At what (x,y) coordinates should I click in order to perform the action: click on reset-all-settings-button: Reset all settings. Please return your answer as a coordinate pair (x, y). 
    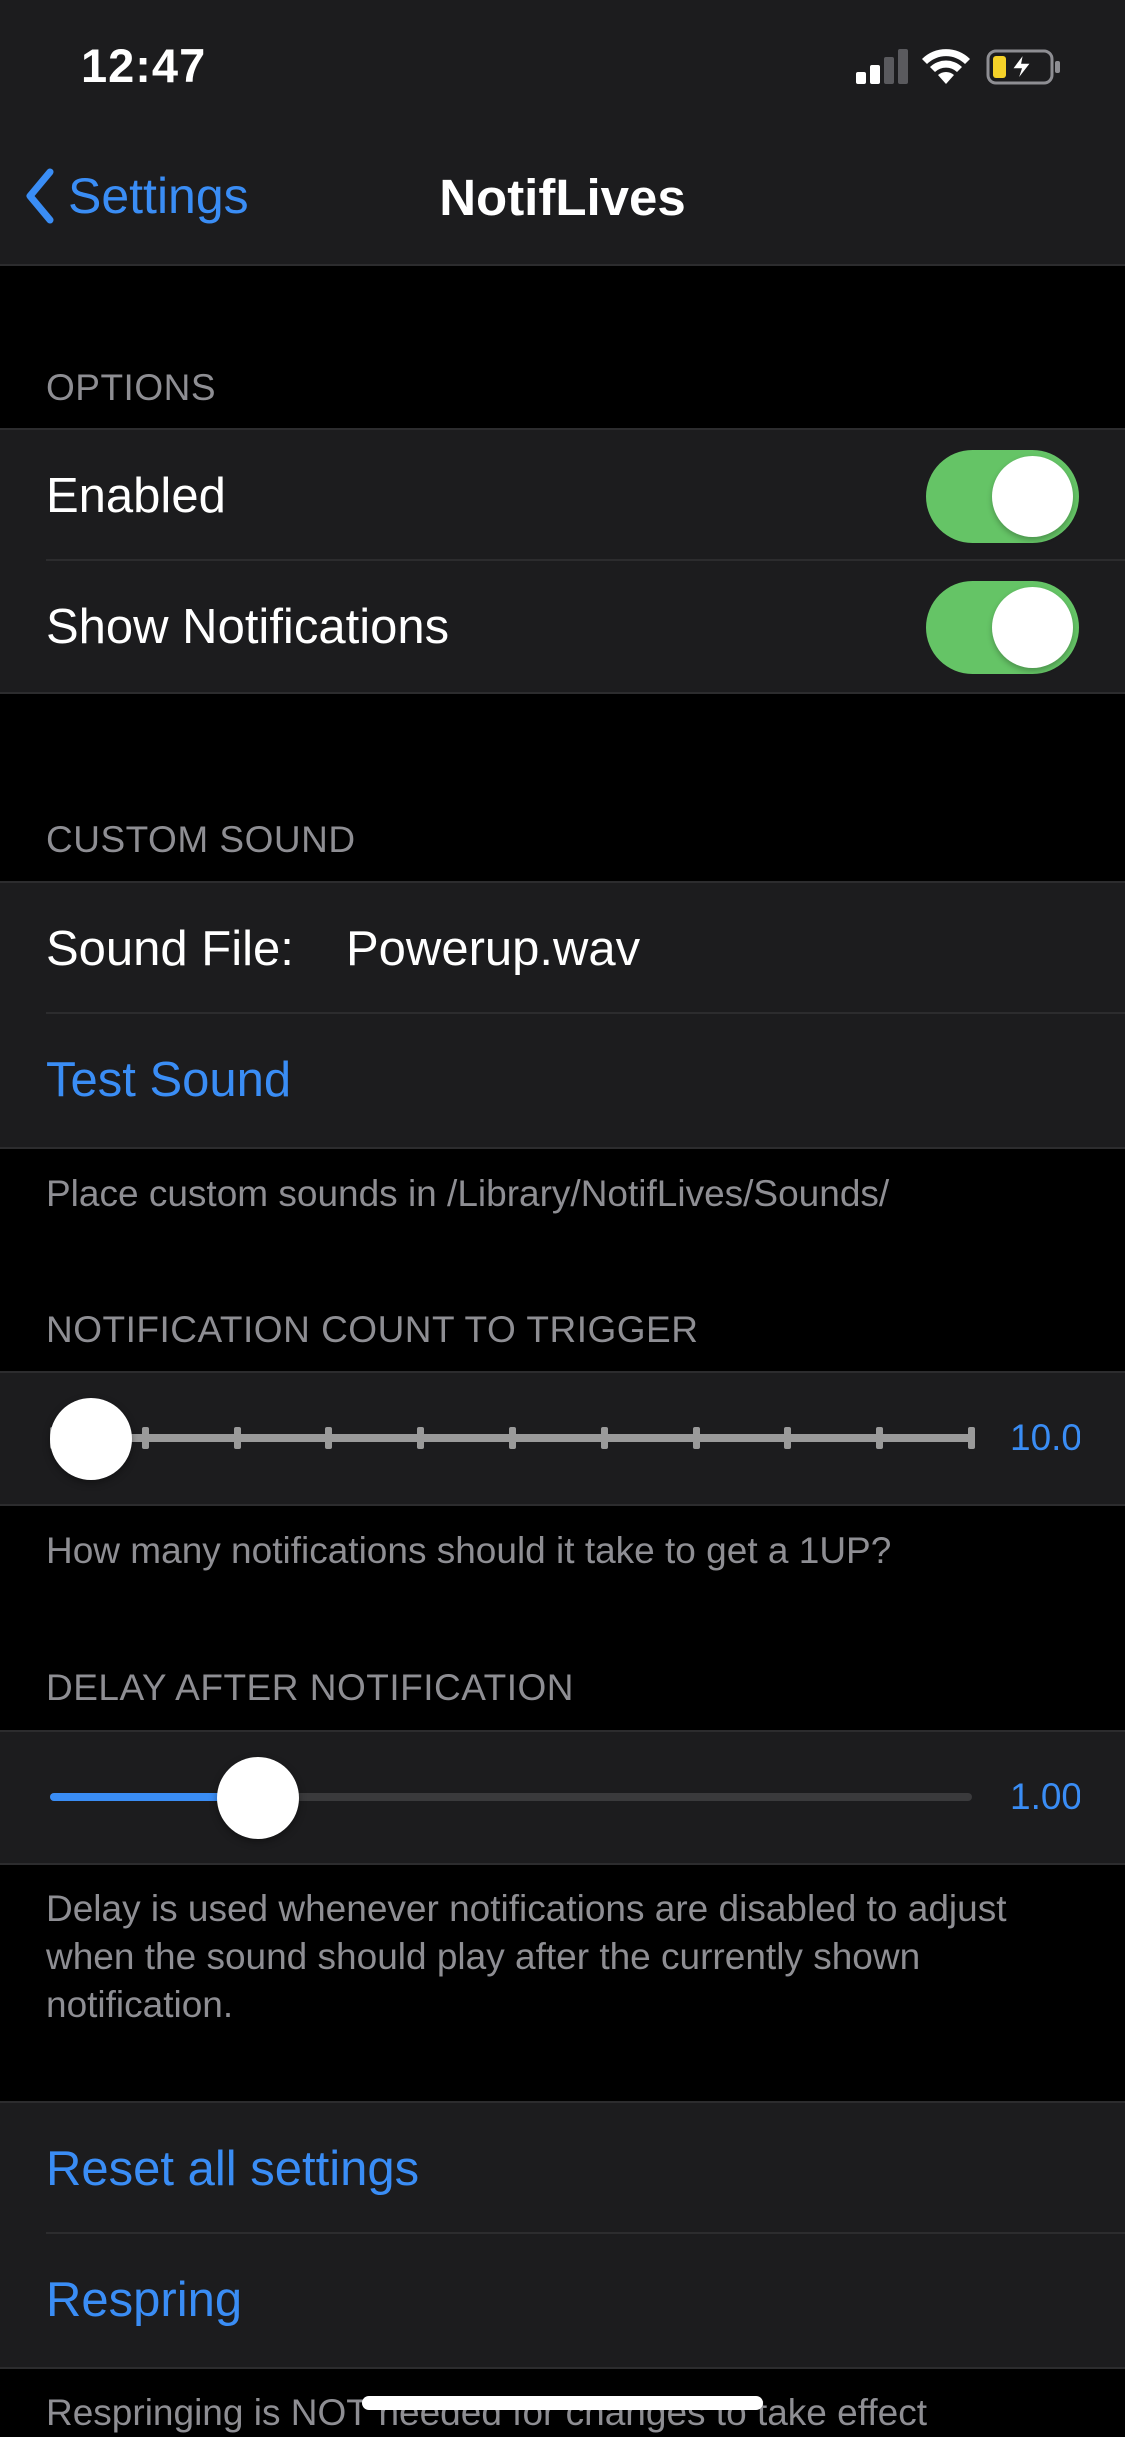
    Looking at the image, I should click on (562, 2168).